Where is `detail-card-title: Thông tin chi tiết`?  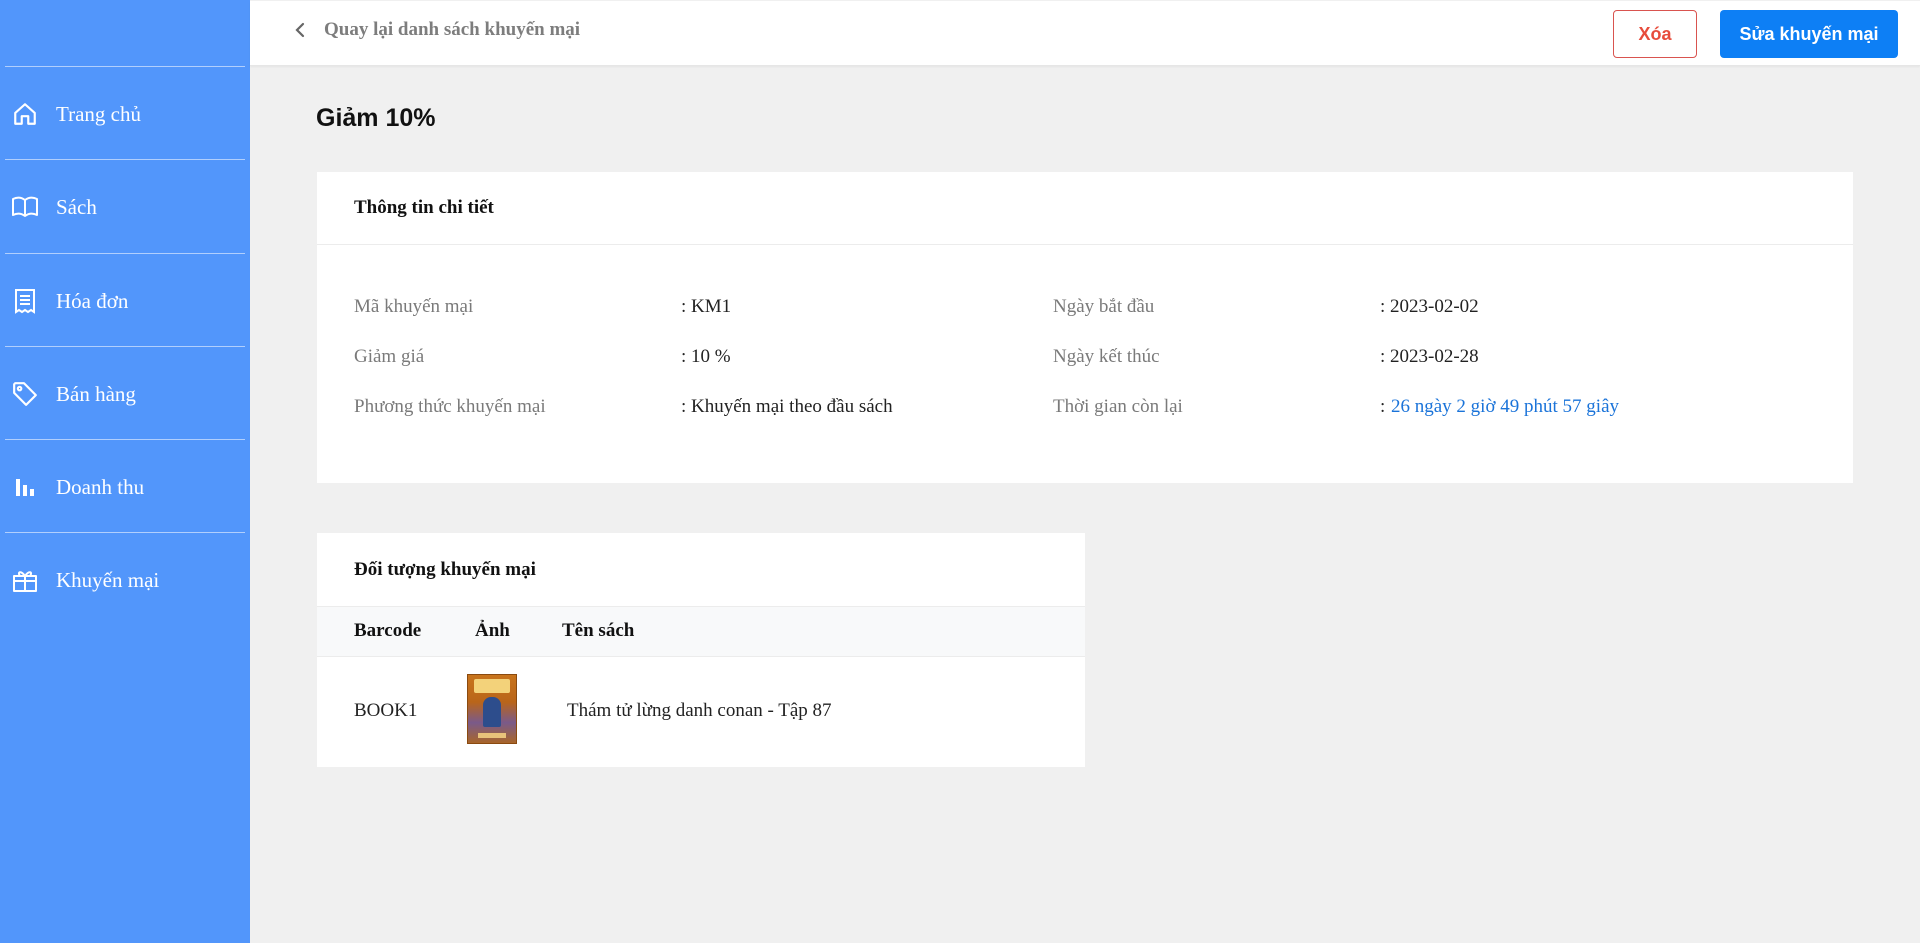 detail-card-title: Thông tin chi tiết is located at coordinates (1085, 208).